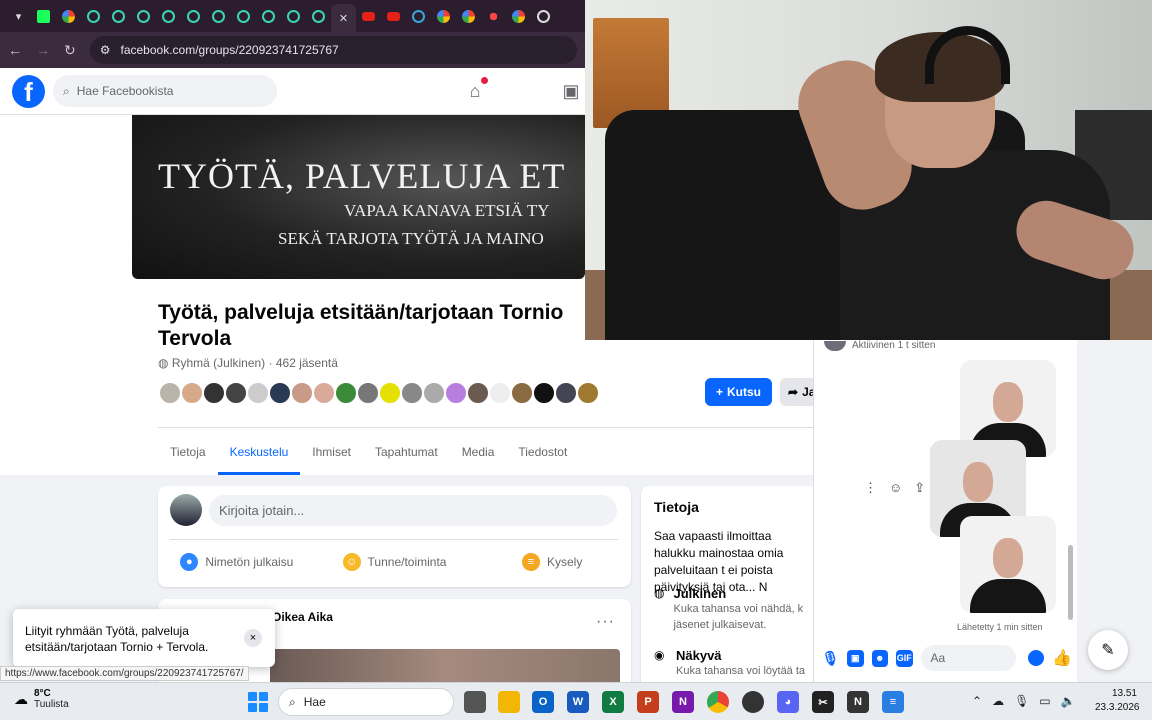 The image size is (1152, 720). I want to click on tab-tietoja: Tietoja, so click(188, 452).